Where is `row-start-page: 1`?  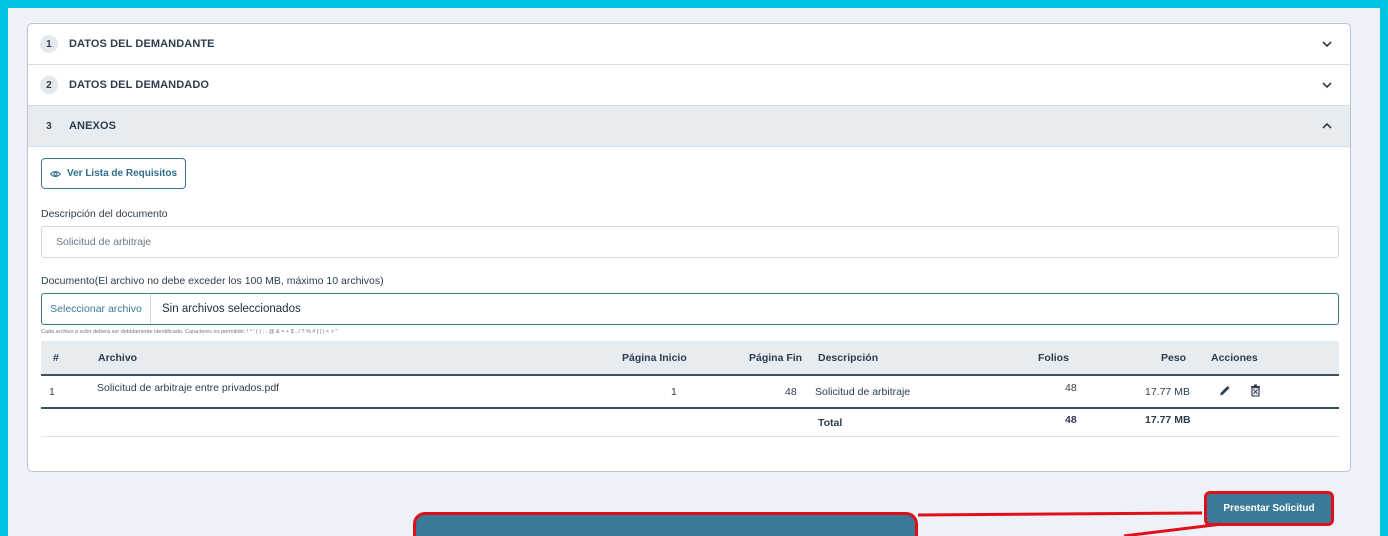 row-start-page: 1 is located at coordinates (674, 391).